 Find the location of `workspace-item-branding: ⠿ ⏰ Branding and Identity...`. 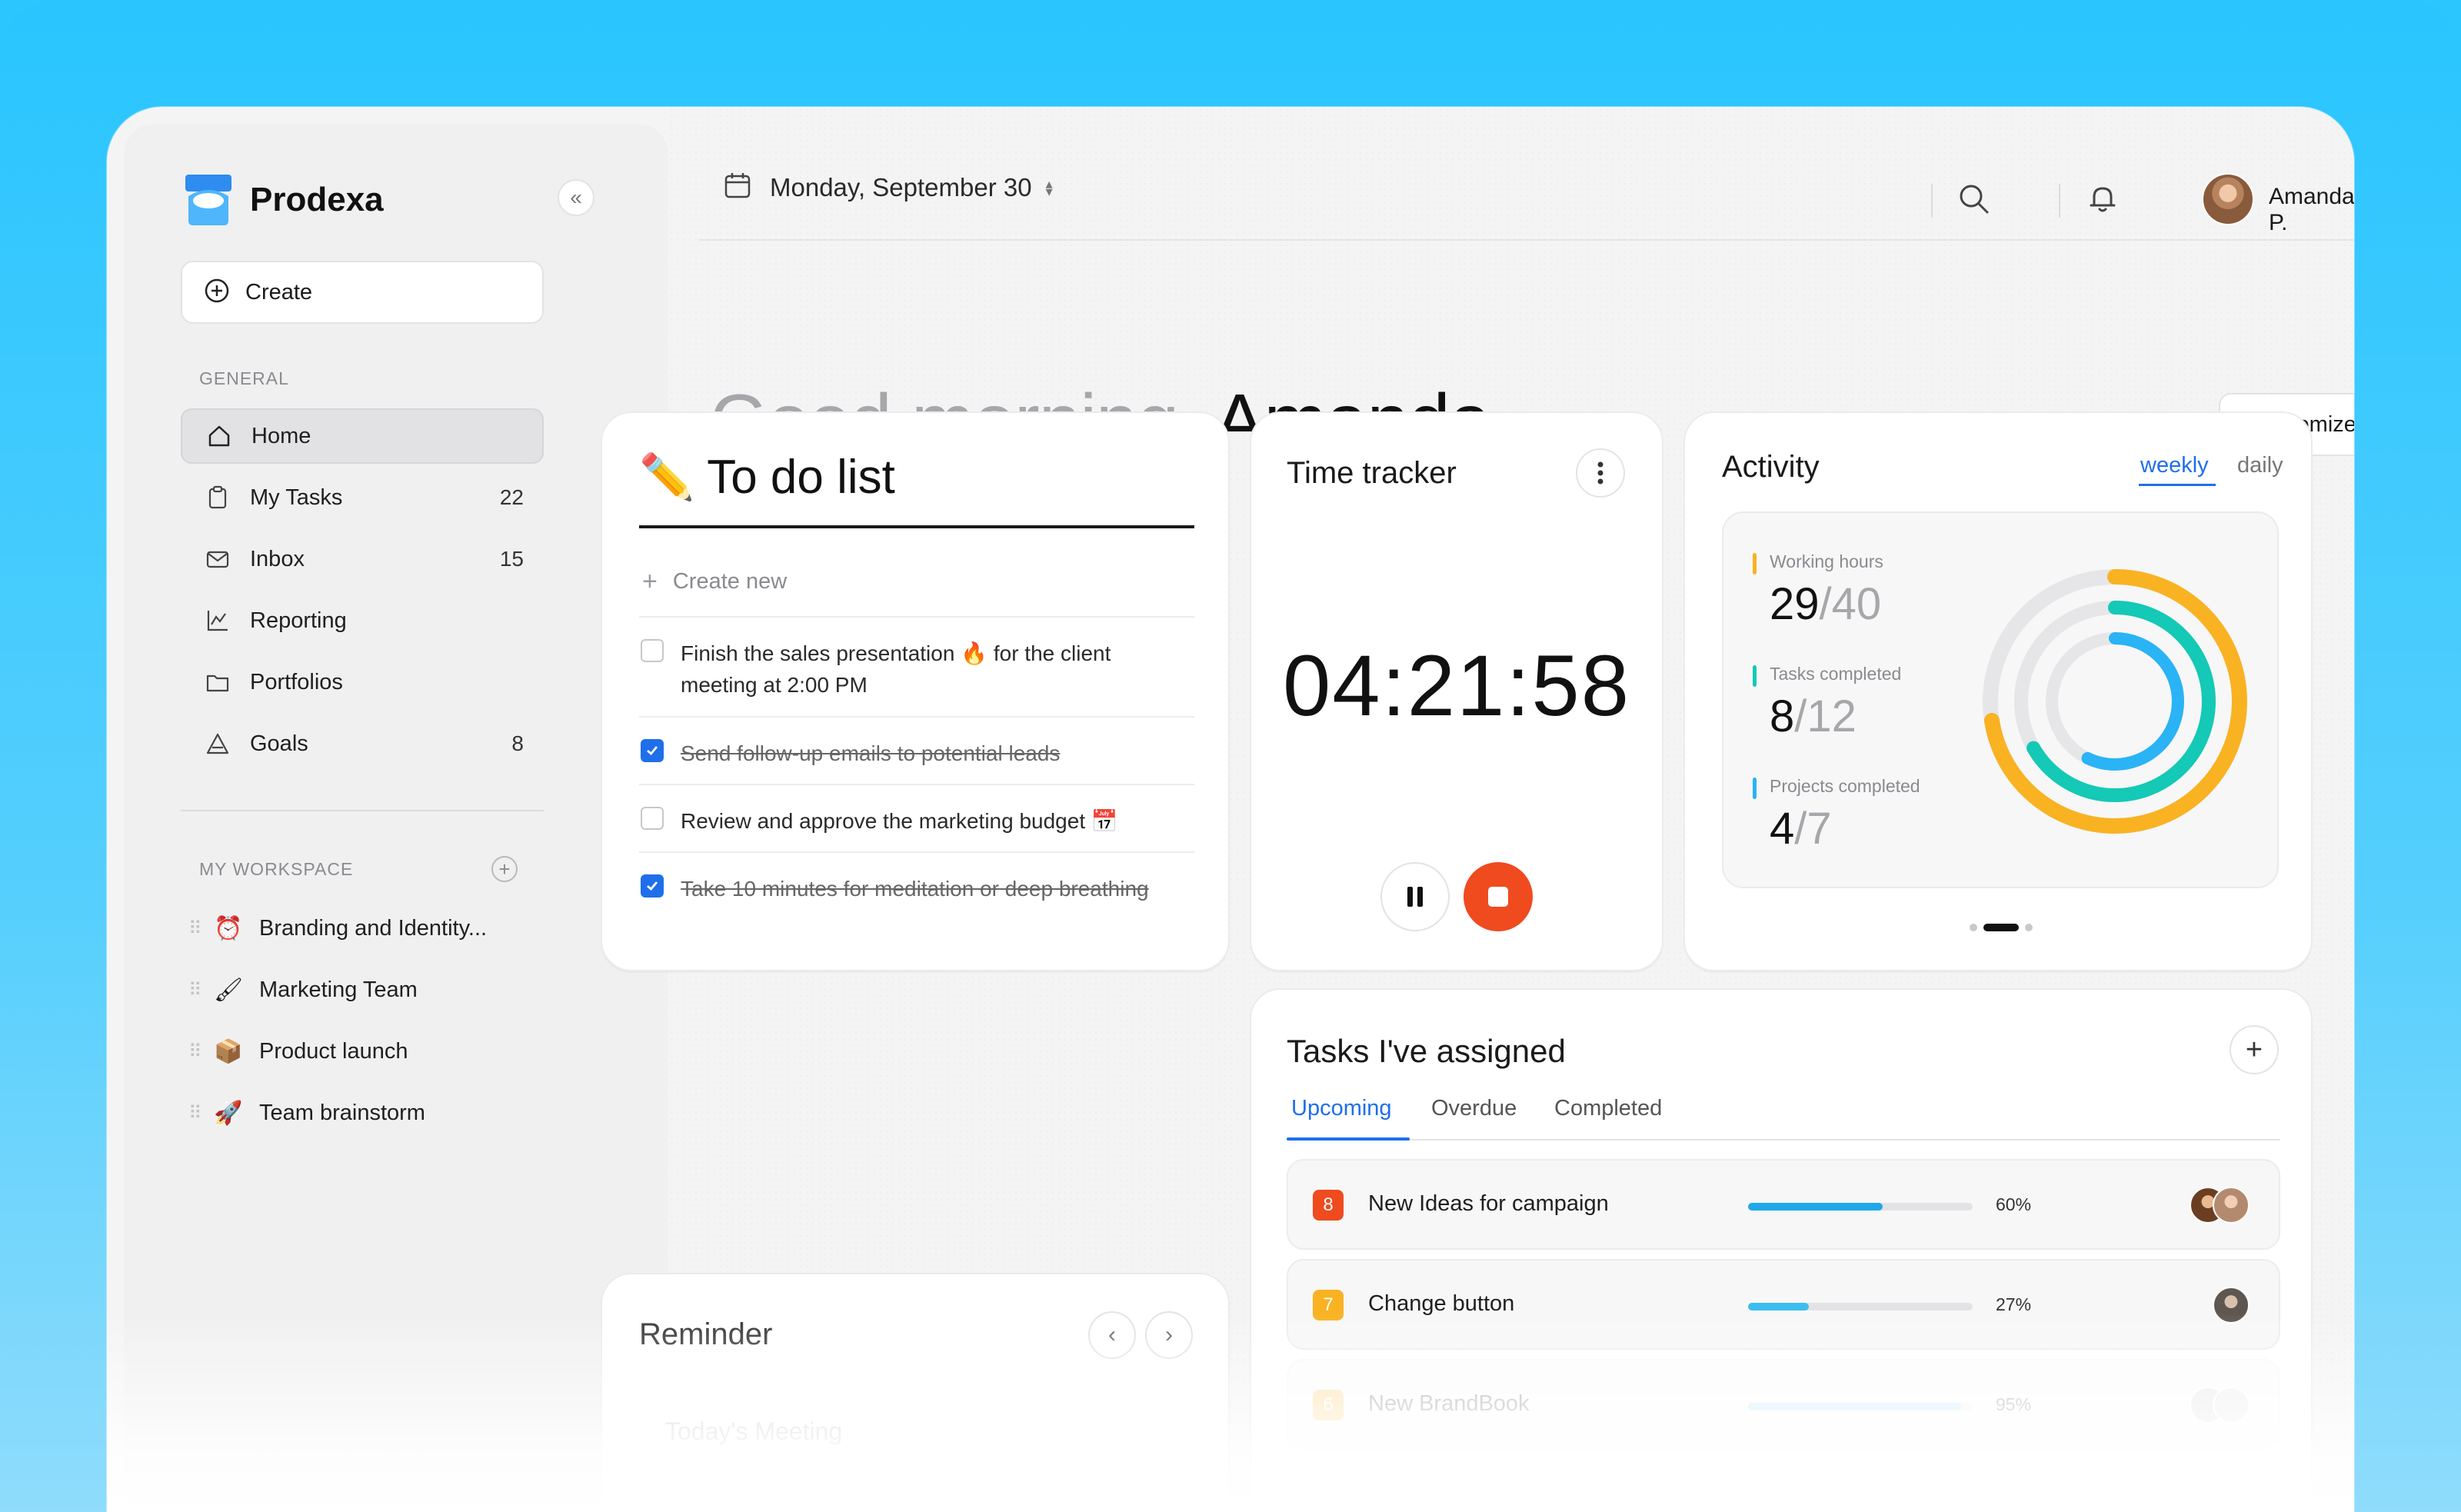

workspace-item-branding: ⠿ ⏰ Branding and Identity... is located at coordinates (362, 928).